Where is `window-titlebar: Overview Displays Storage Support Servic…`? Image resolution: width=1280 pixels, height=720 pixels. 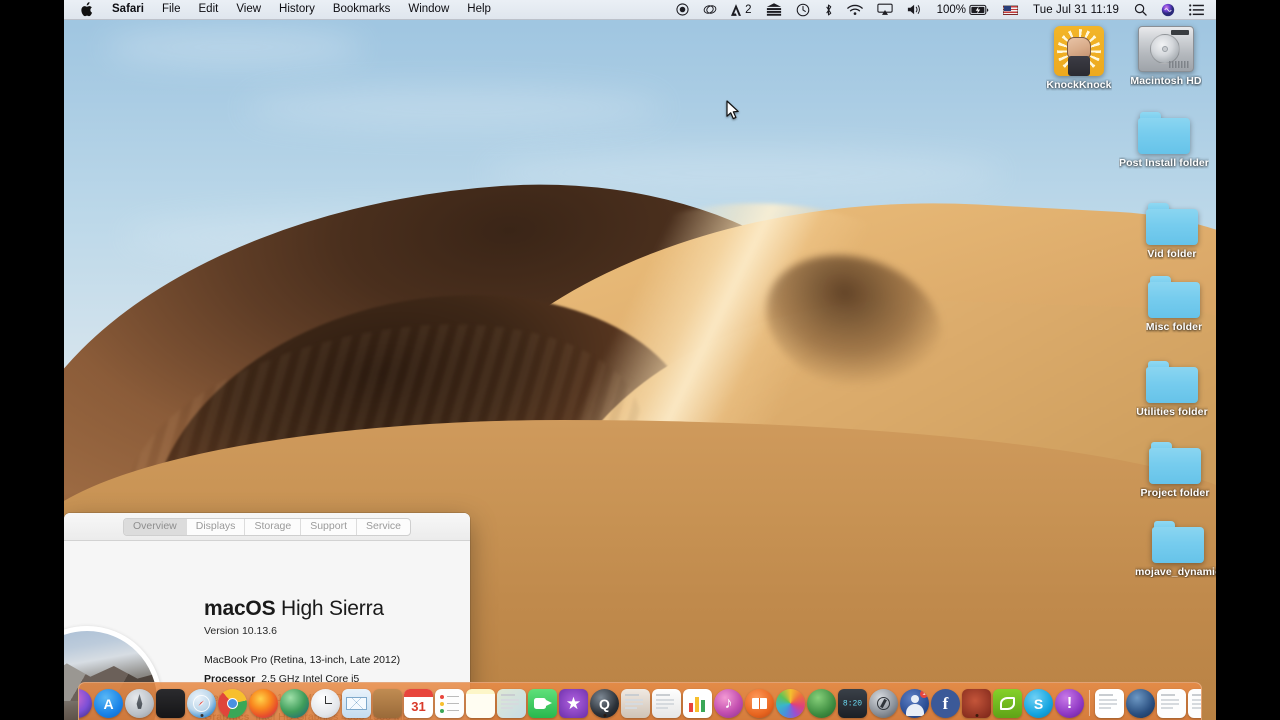
window-titlebar: Overview Displays Storage Support Servic… is located at coordinates (267, 527).